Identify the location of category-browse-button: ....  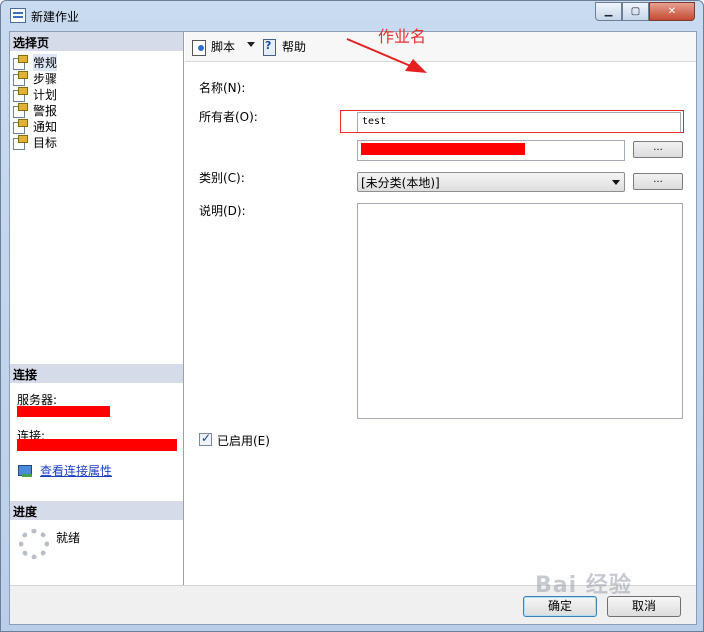
(658, 181).